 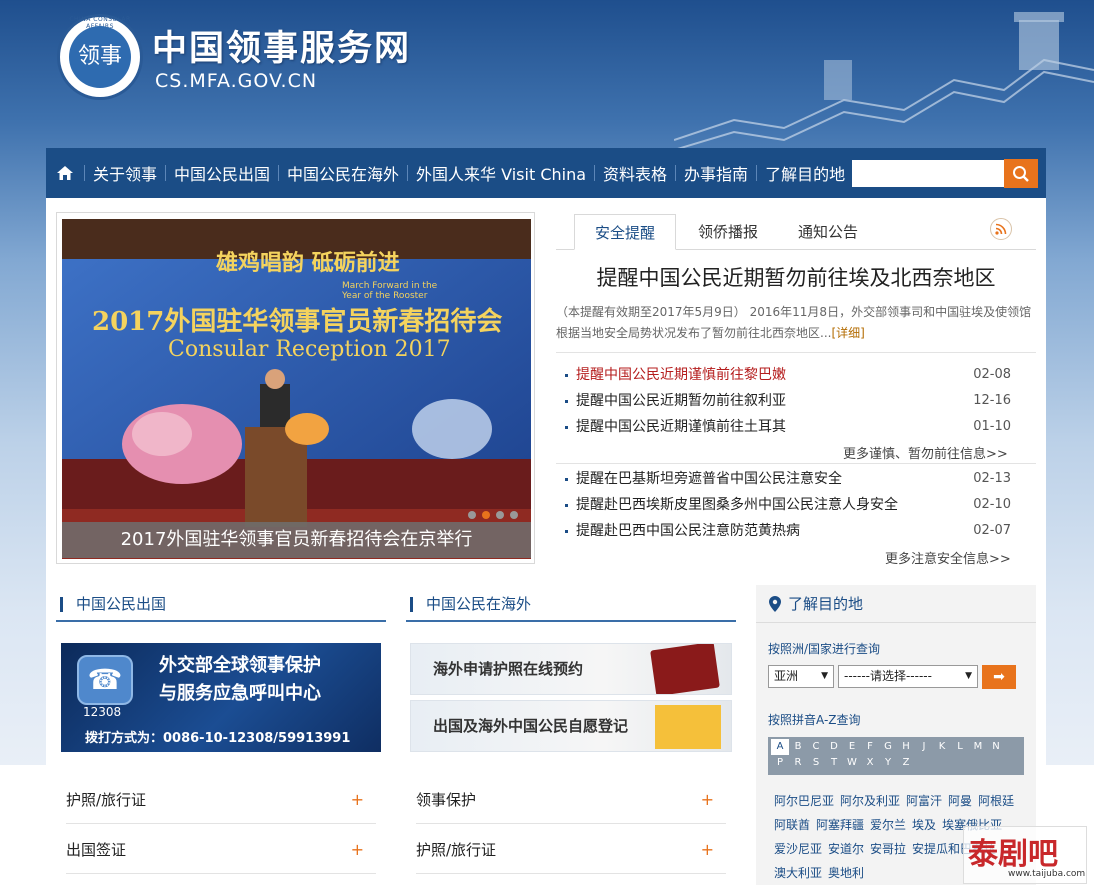 What do you see at coordinates (960, 747) in the screenshot?
I see `letter-l: L` at bounding box center [960, 747].